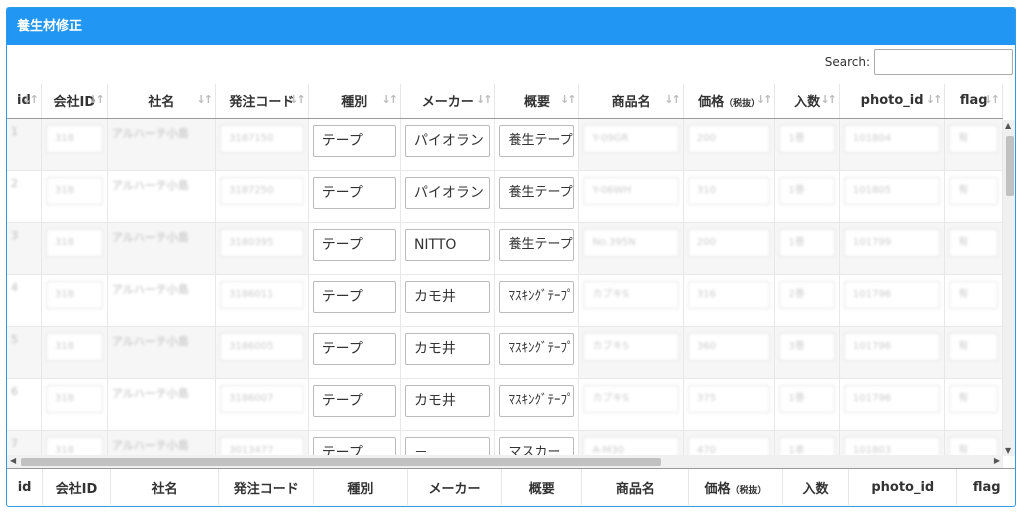 The image size is (1024, 514). Describe the element at coordinates (729, 346) in the screenshot. I see `price-input: 360` at that location.